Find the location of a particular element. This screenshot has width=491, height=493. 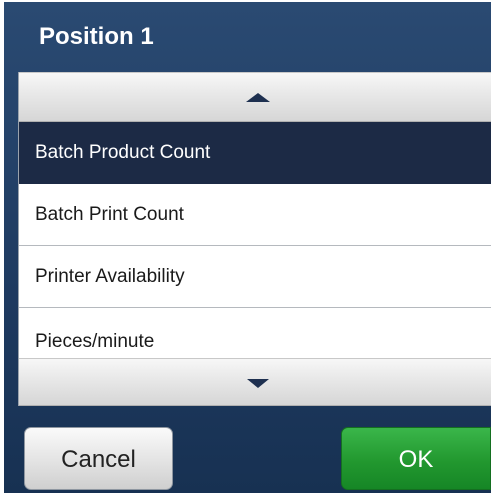

scroll-down-button is located at coordinates (255, 382).